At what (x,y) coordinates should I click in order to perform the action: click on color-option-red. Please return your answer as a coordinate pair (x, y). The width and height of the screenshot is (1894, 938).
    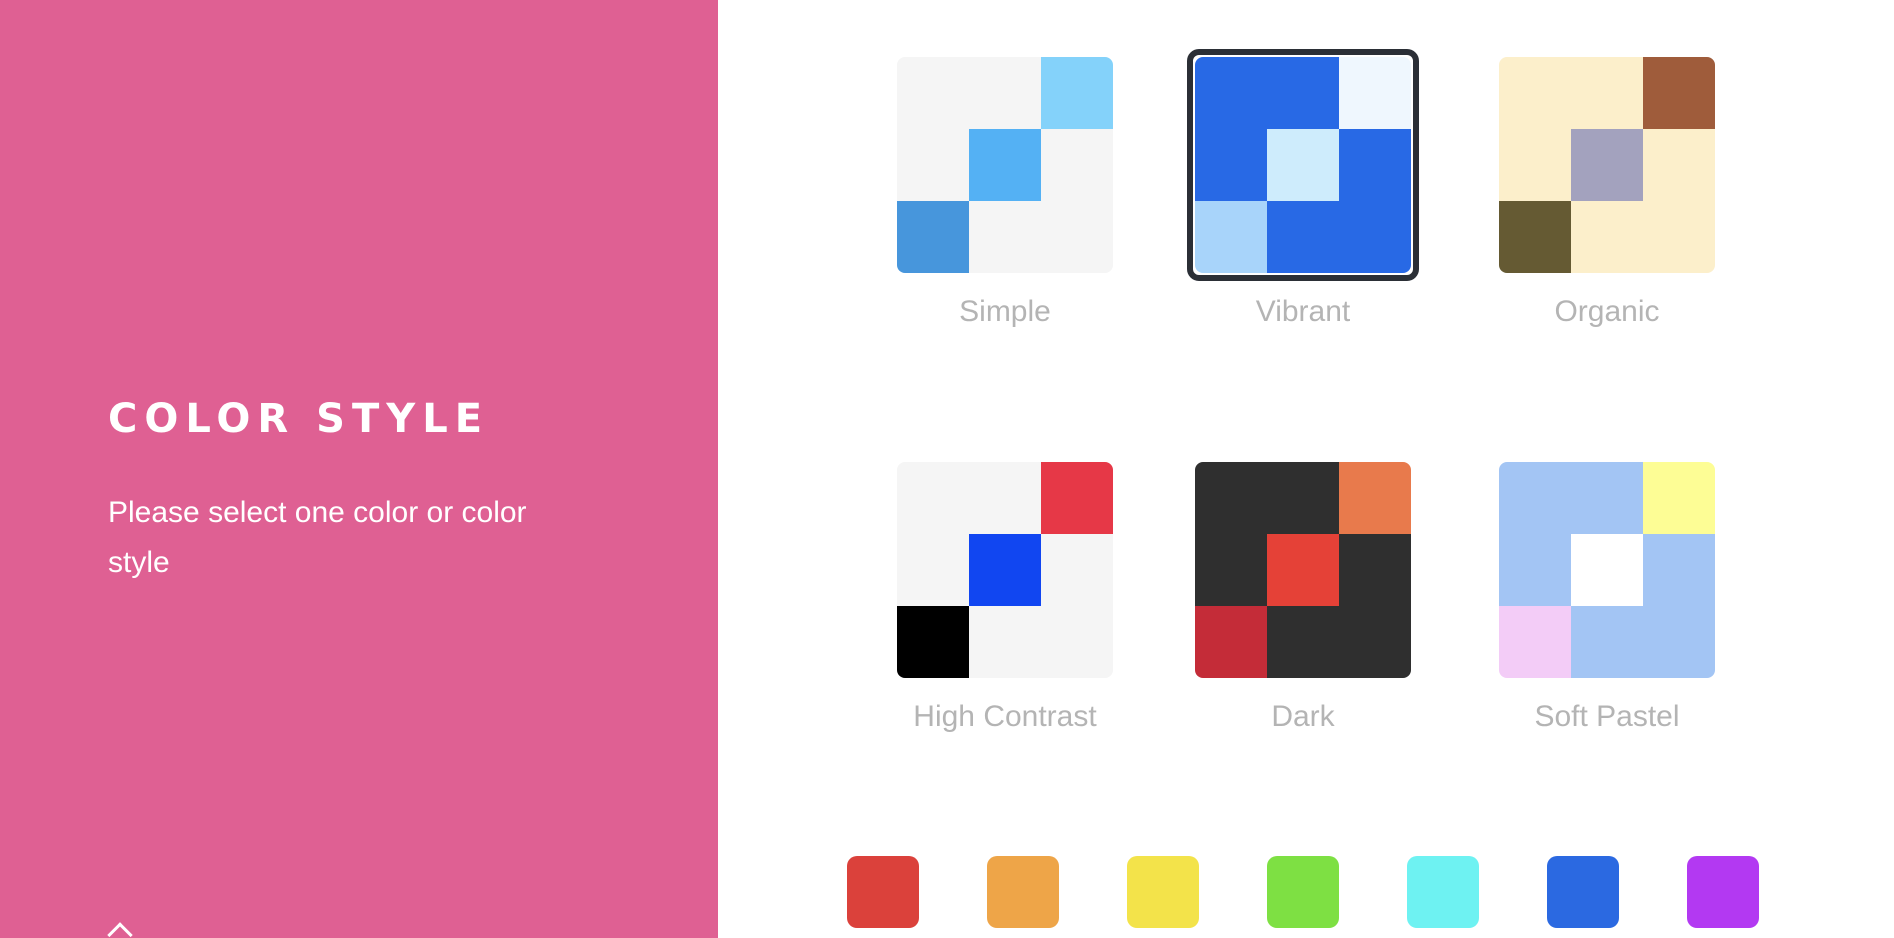
    Looking at the image, I should click on (883, 892).